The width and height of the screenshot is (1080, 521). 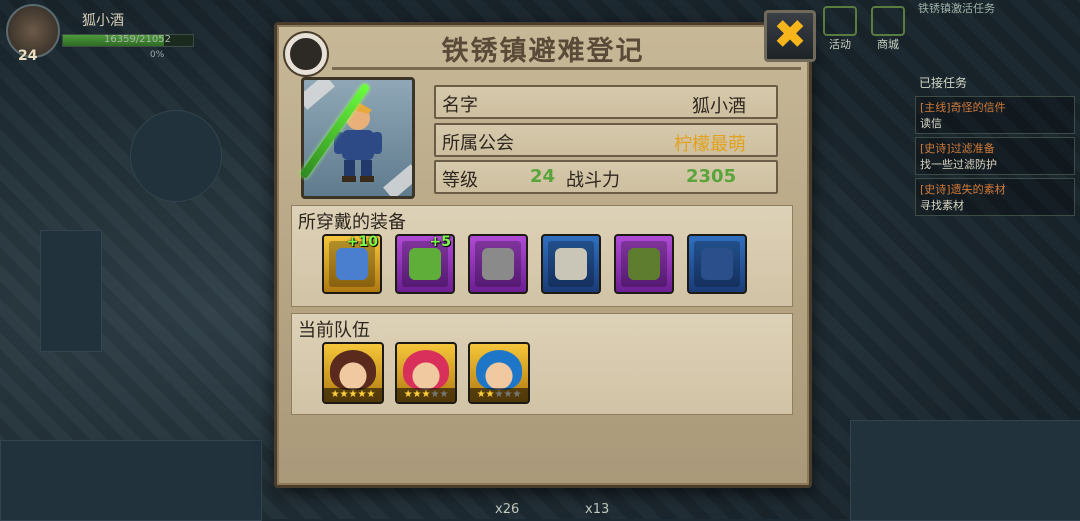 I want to click on necklace-icon, so click(x=571, y=264).